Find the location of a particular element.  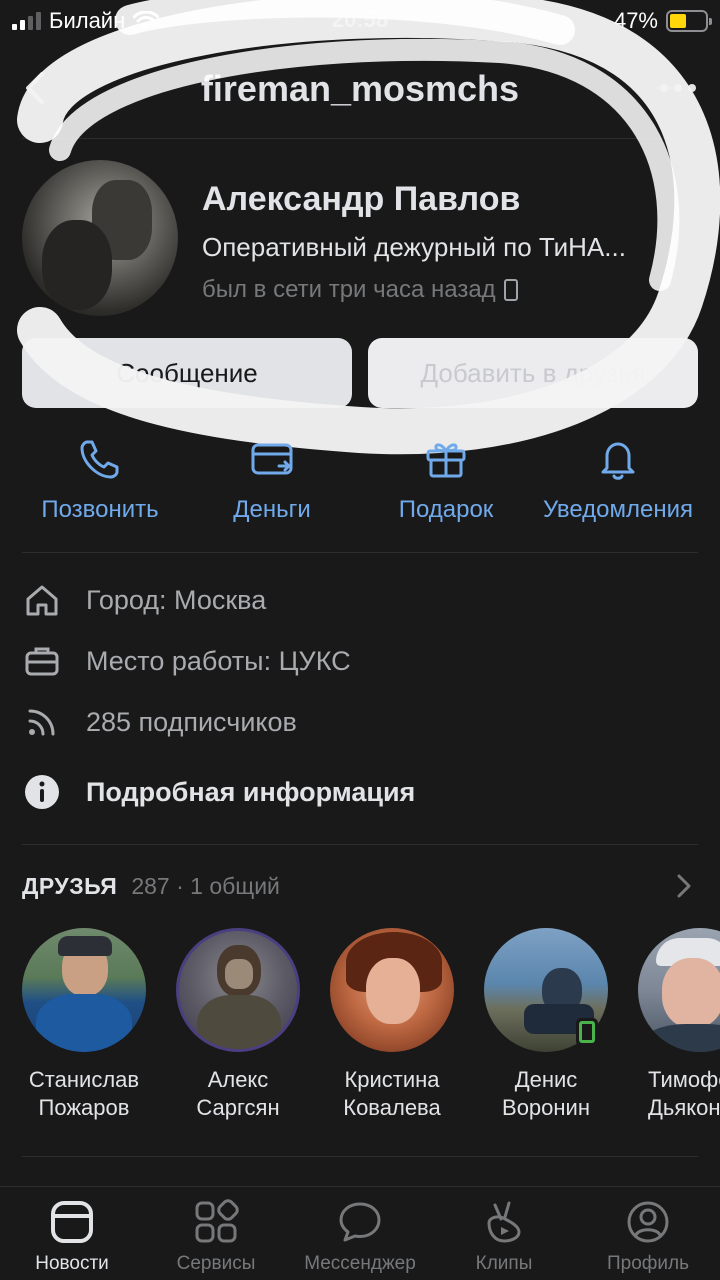

tab-clips: Клипы is located at coordinates (504, 1237).